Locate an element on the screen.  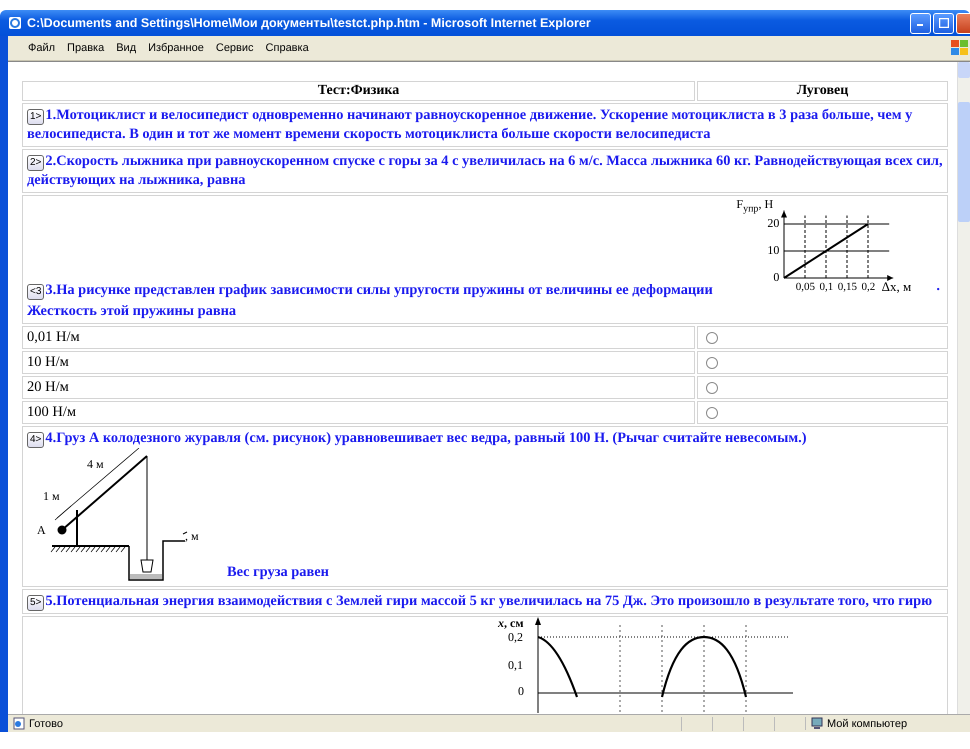
answer-option: 0,01 Н/м is located at coordinates (358, 337).